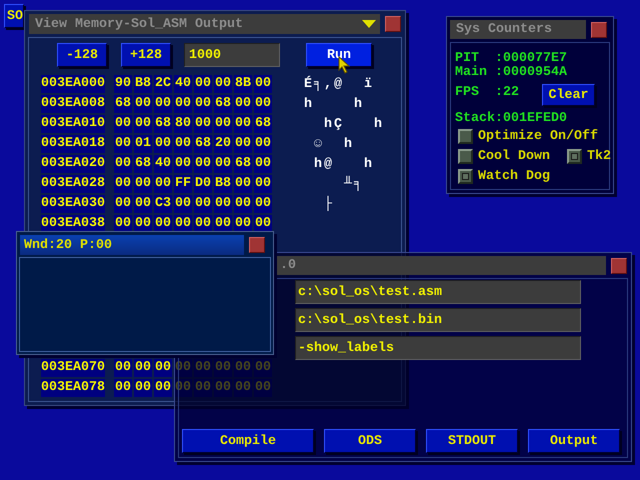  What do you see at coordinates (506, 92) in the screenshot?
I see `counter-value: :22` at bounding box center [506, 92].